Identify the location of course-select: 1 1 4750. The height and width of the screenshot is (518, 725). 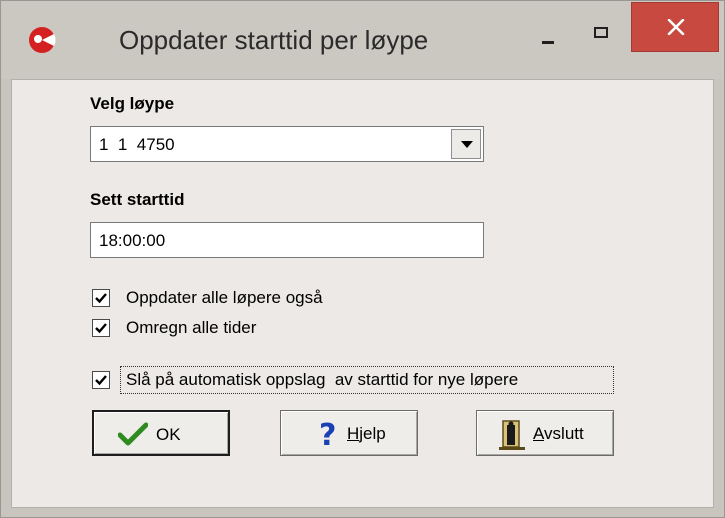
(287, 144).